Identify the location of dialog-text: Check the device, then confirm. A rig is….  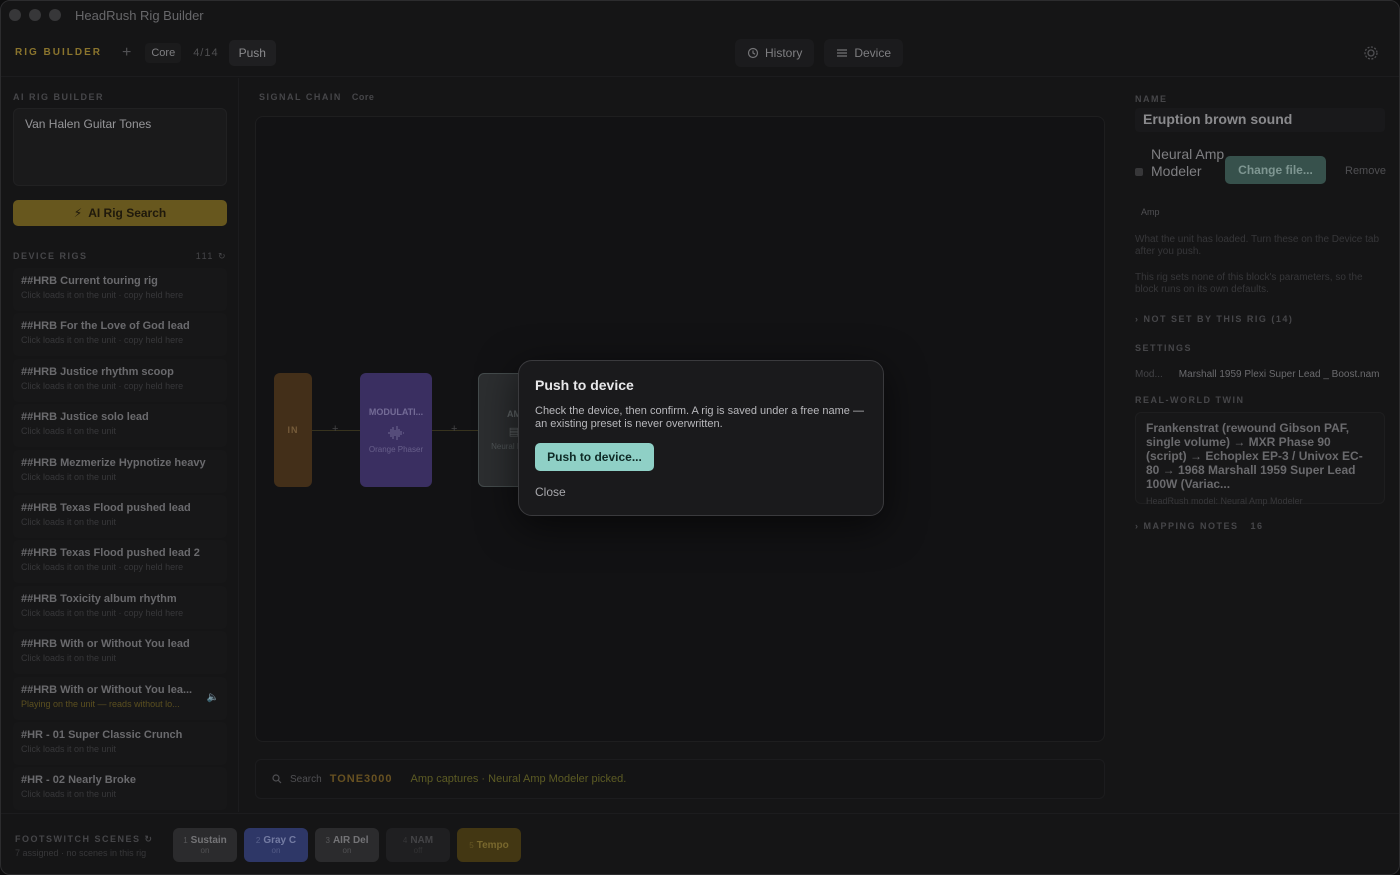
(699, 417).